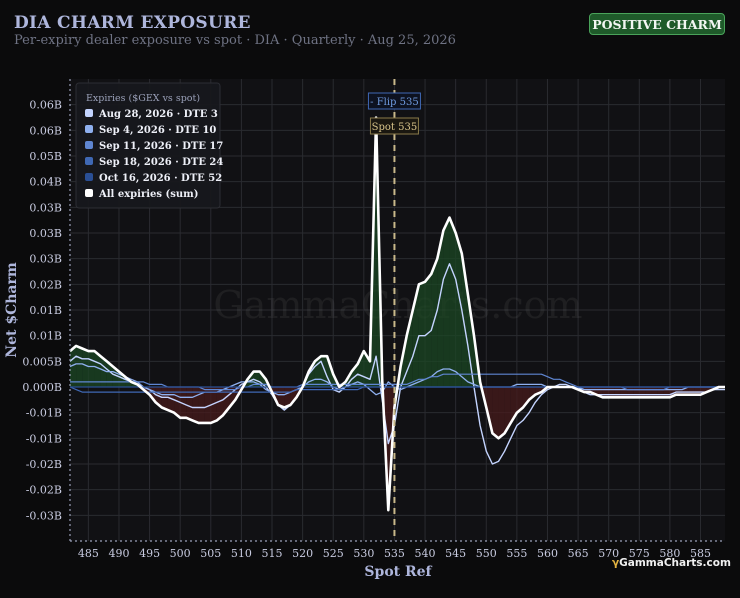 This screenshot has width=740, height=598. What do you see at coordinates (302, 553) in the screenshot?
I see `x-tick-label: 520` at bounding box center [302, 553].